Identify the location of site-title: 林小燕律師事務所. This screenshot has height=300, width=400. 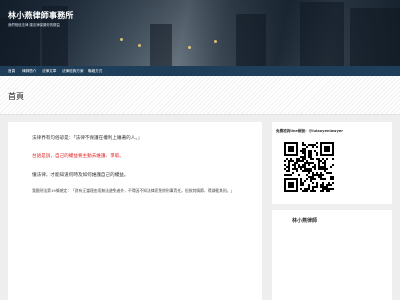
(41, 15).